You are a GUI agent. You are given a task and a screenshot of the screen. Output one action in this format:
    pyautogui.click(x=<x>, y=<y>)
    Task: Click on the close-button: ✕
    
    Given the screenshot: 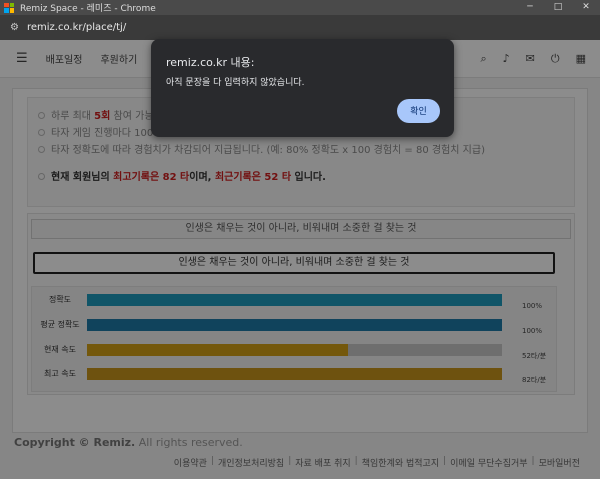 What is the action you would take?
    pyautogui.click(x=586, y=7)
    